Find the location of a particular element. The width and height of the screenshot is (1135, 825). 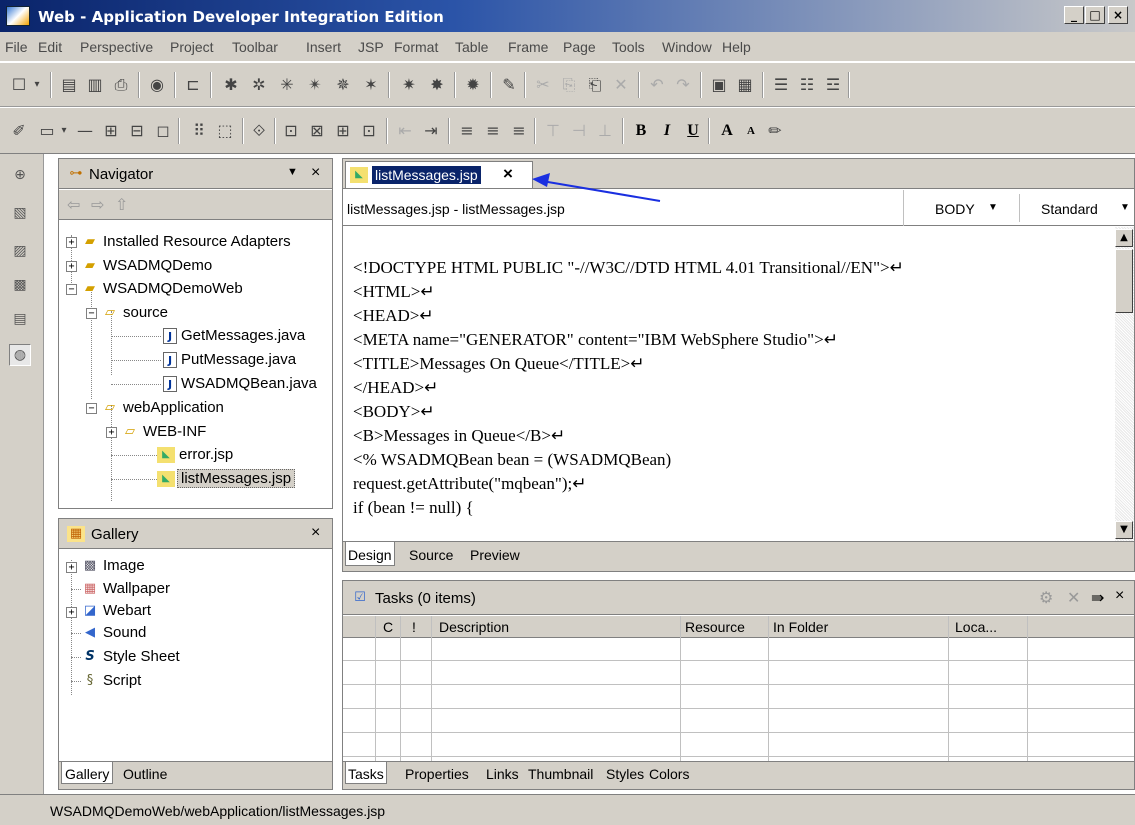

horizontal-rule-icon: — is located at coordinates (85, 131).